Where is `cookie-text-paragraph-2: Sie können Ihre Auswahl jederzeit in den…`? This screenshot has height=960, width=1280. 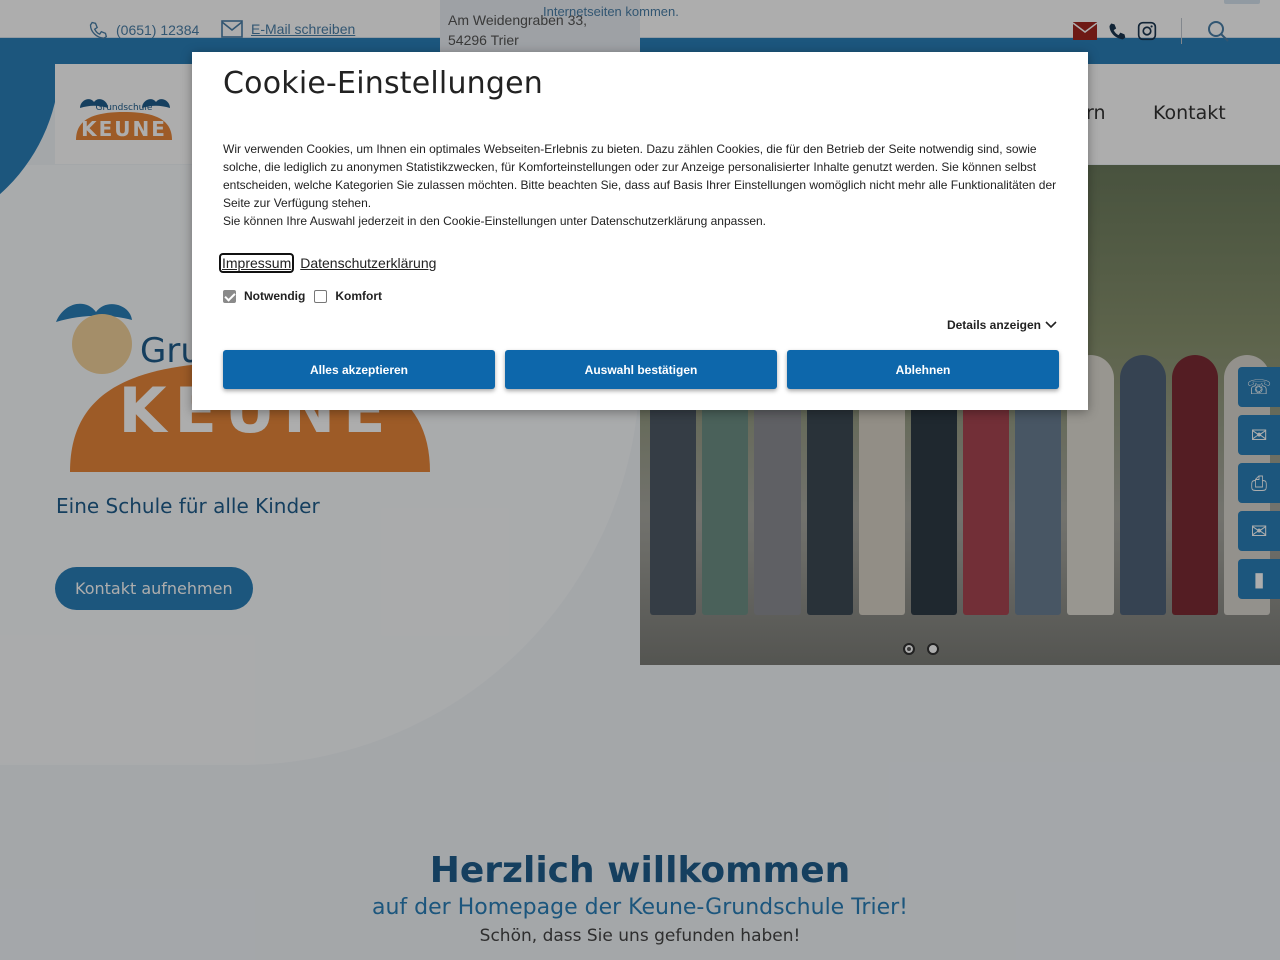 cookie-text-paragraph-2: Sie können Ihre Auswahl jederzeit in den… is located at coordinates (495, 221).